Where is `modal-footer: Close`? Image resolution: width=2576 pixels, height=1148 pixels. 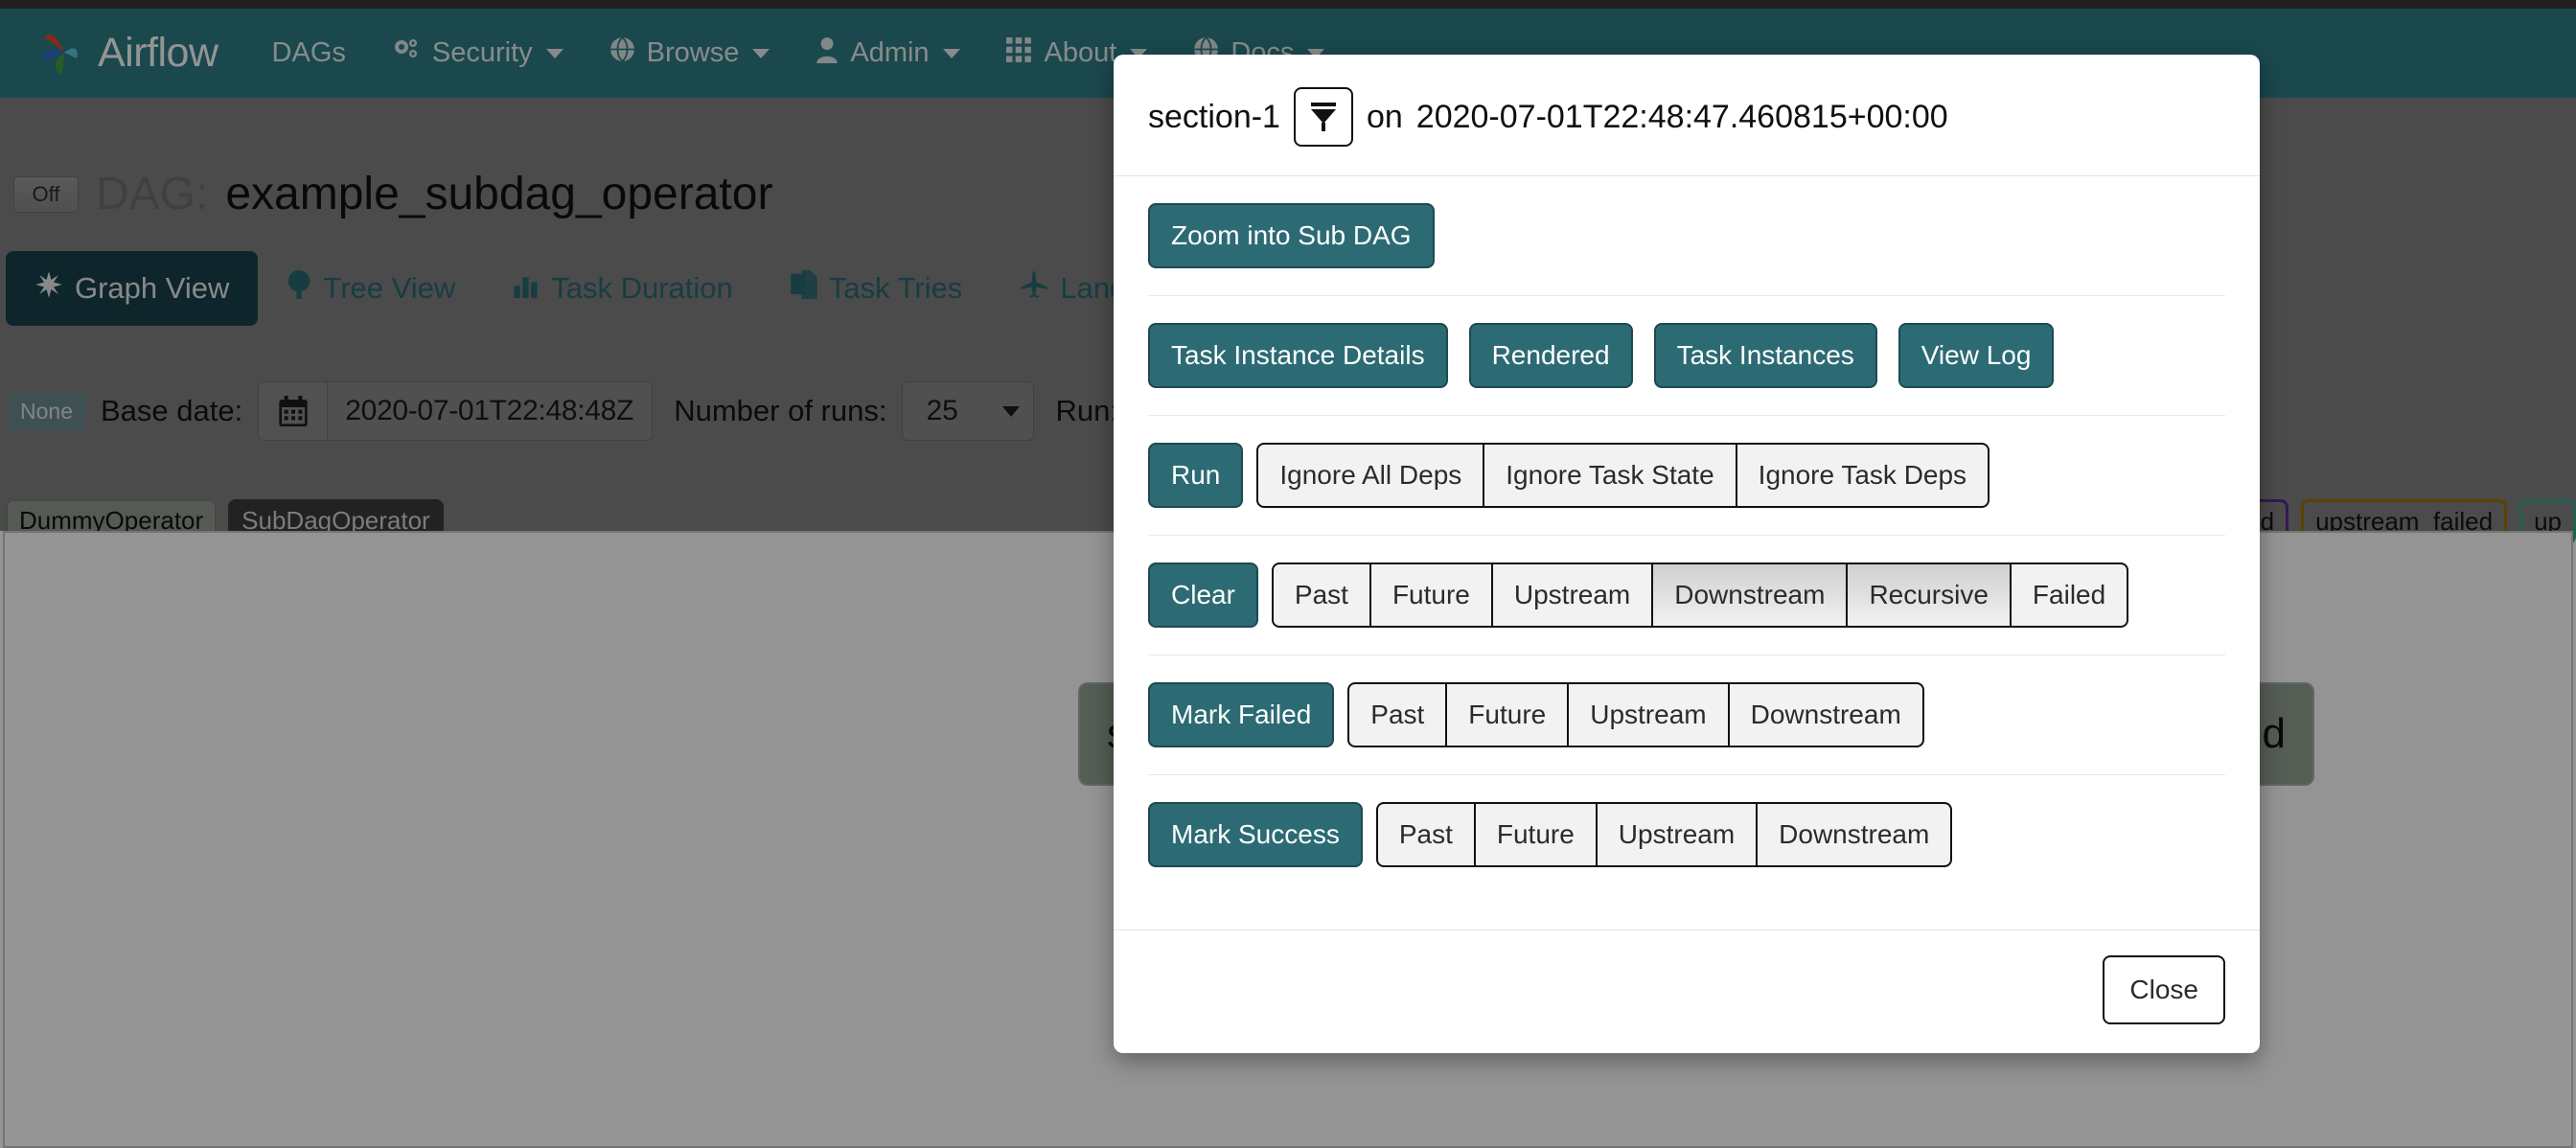 modal-footer: Close is located at coordinates (1687, 991).